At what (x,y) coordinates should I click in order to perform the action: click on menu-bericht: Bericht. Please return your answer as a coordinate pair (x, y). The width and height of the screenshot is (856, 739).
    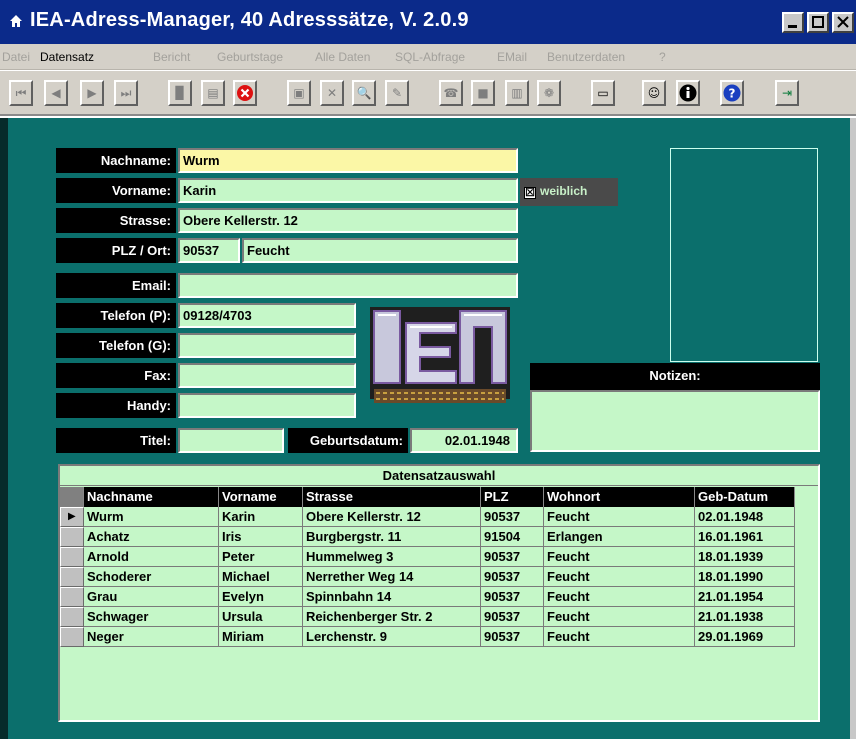
    Looking at the image, I should click on (171, 57).